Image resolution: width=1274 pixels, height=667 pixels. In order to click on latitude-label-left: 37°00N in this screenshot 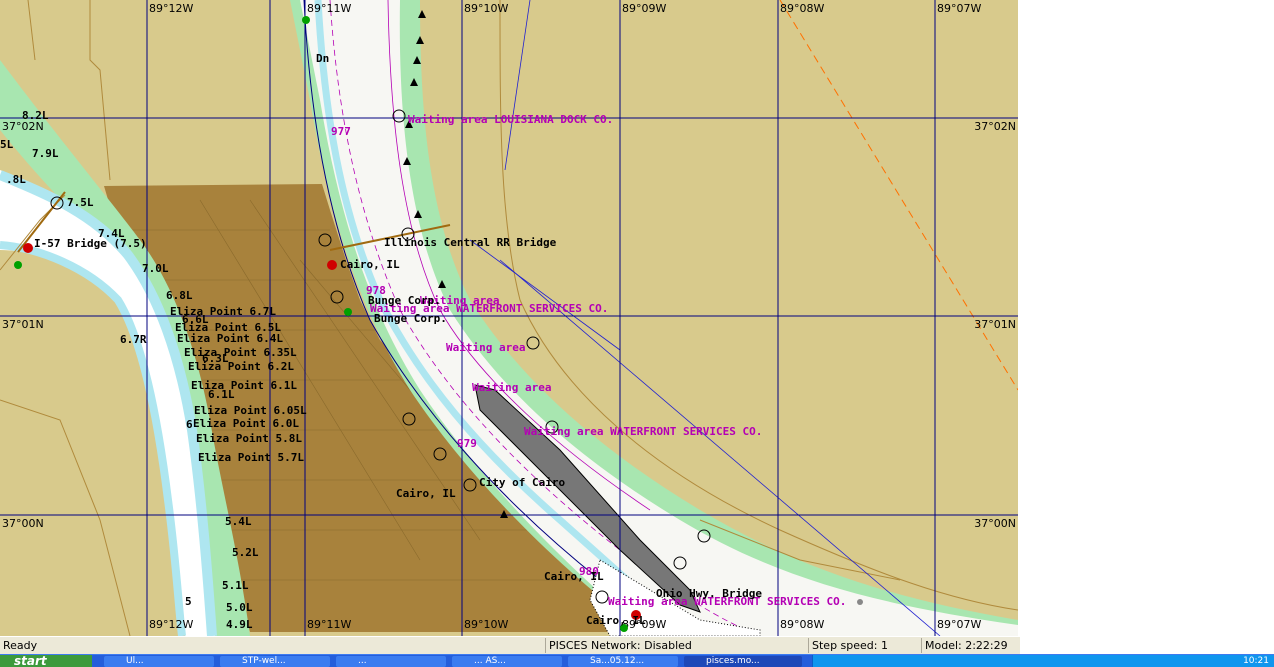, I will do `click(23, 523)`.